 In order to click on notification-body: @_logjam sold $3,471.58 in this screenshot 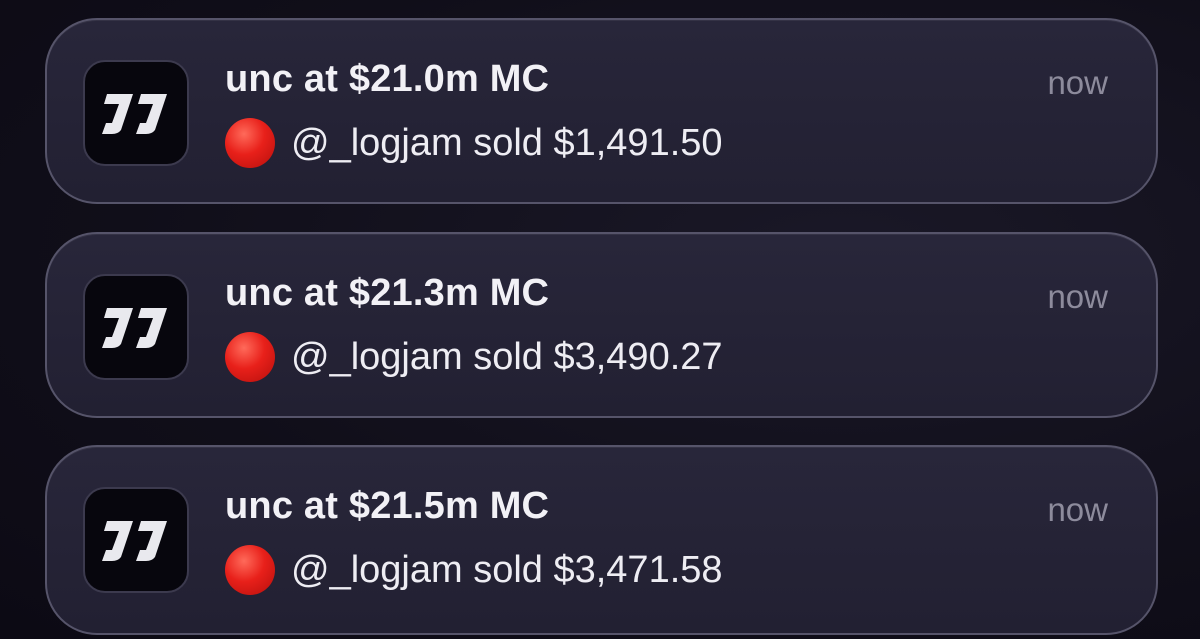, I will do `click(474, 570)`.